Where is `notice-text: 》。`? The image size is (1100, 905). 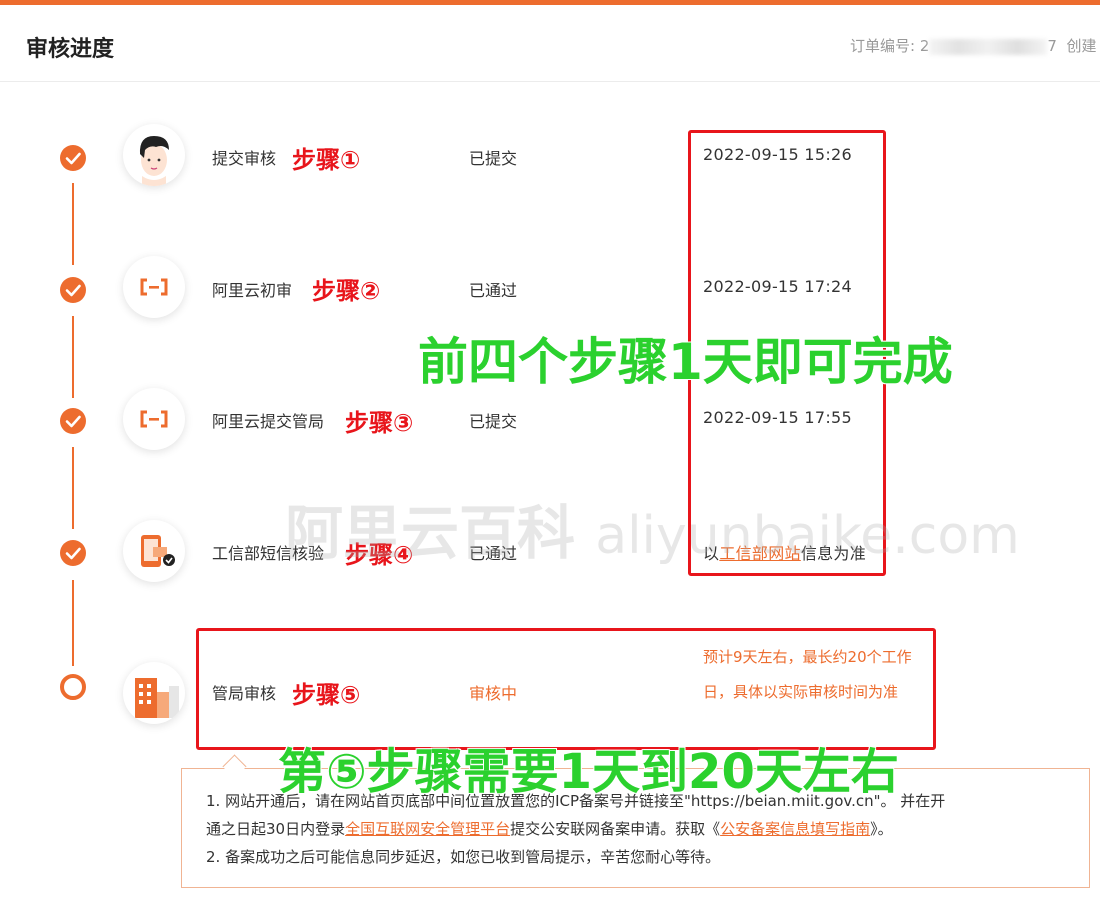 notice-text: 》。 is located at coordinates (881, 829).